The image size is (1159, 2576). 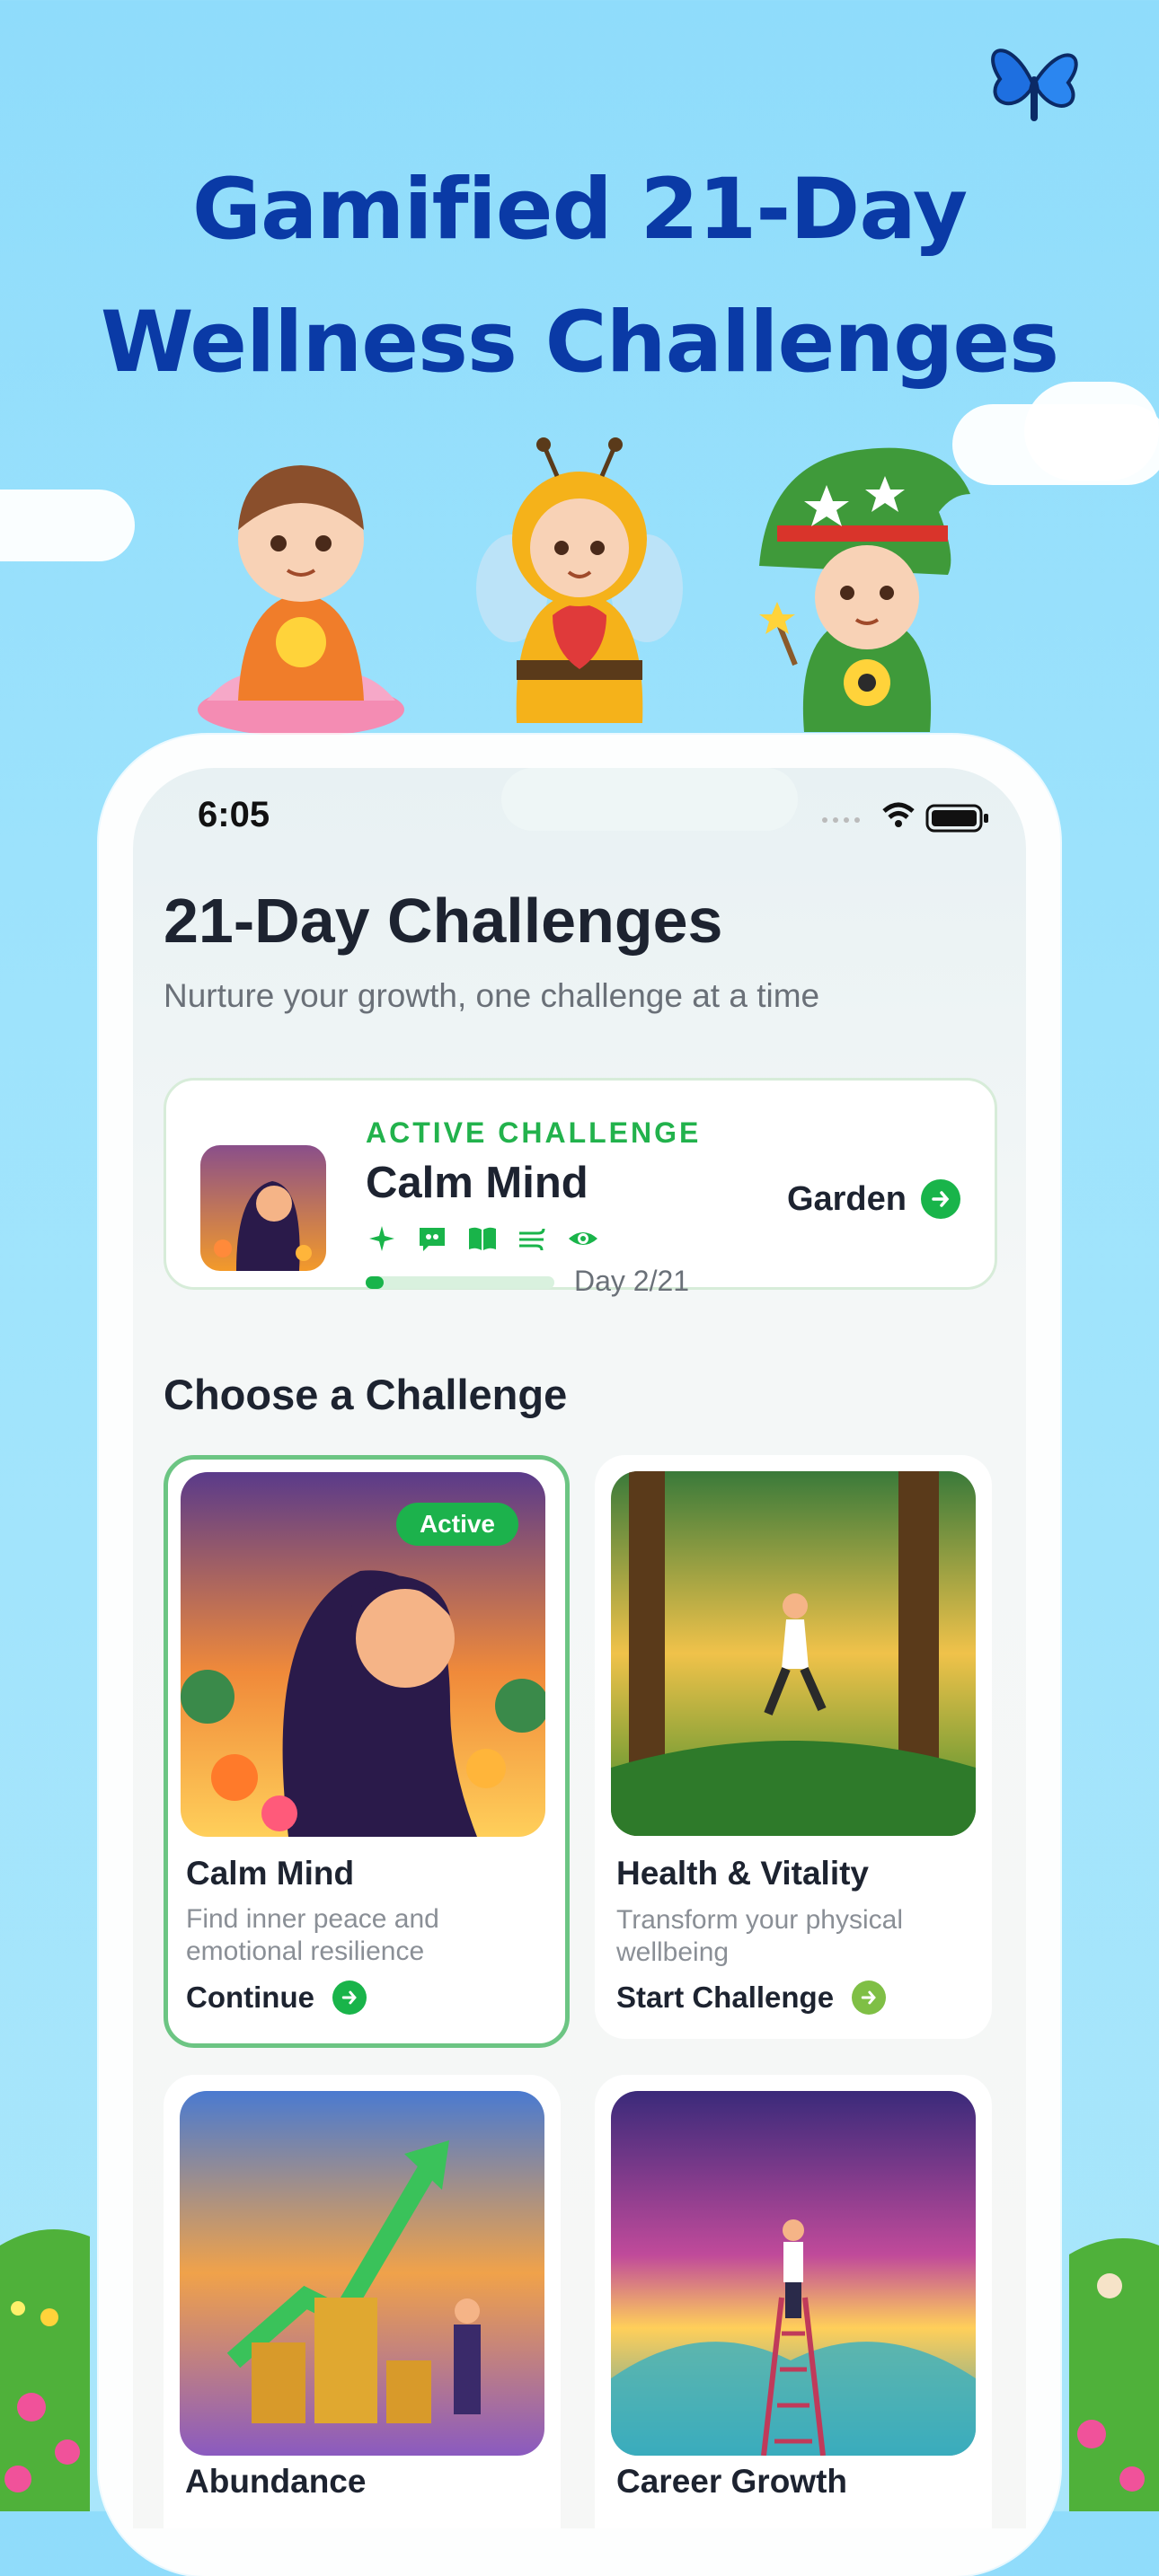 I want to click on status-icons, so click(x=905, y=817).